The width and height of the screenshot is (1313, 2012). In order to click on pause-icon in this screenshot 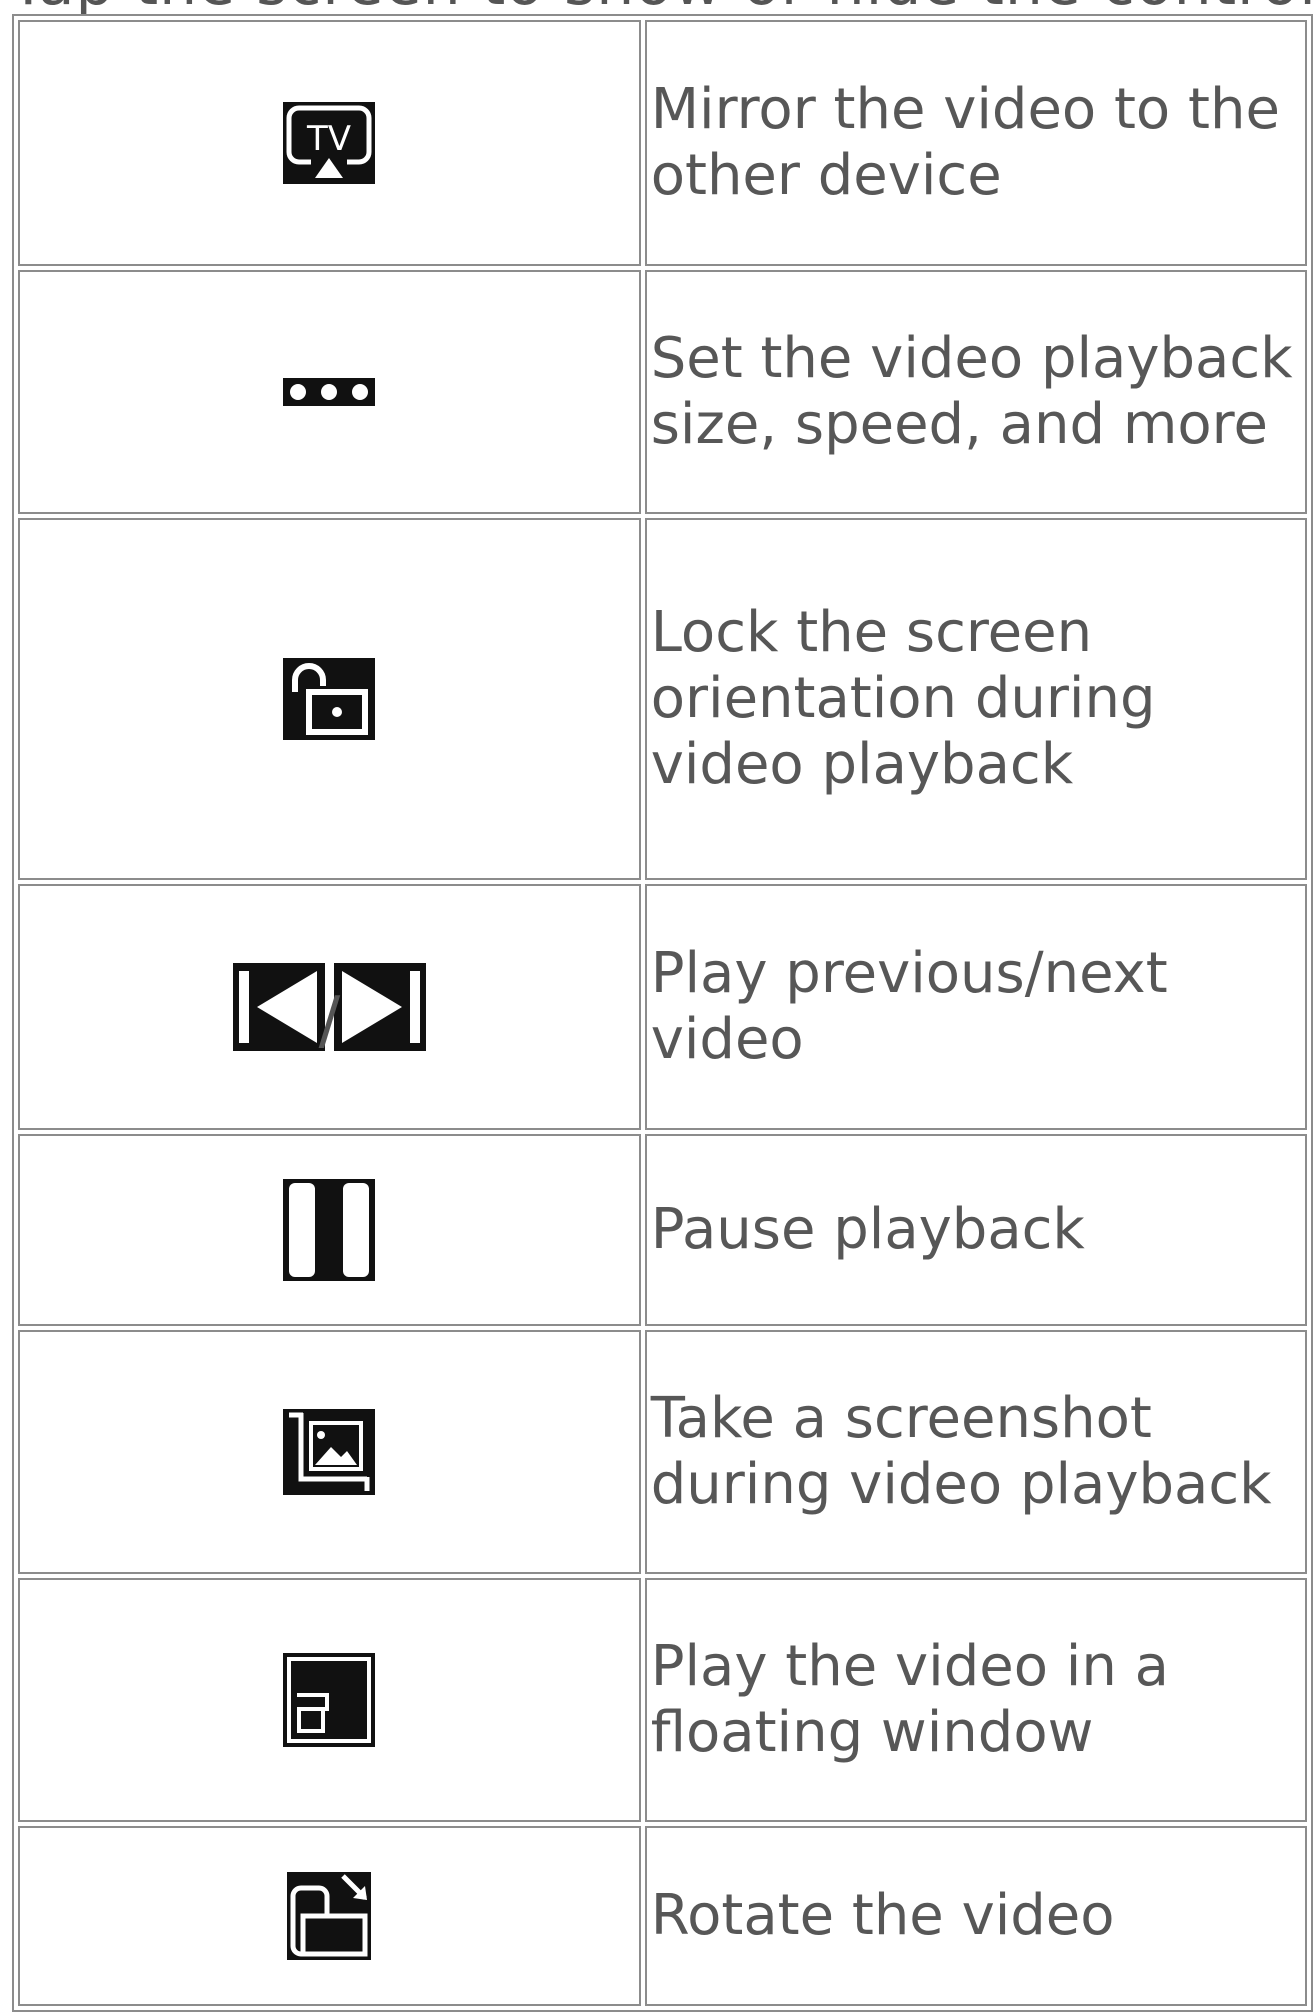, I will do `click(329, 1230)`.